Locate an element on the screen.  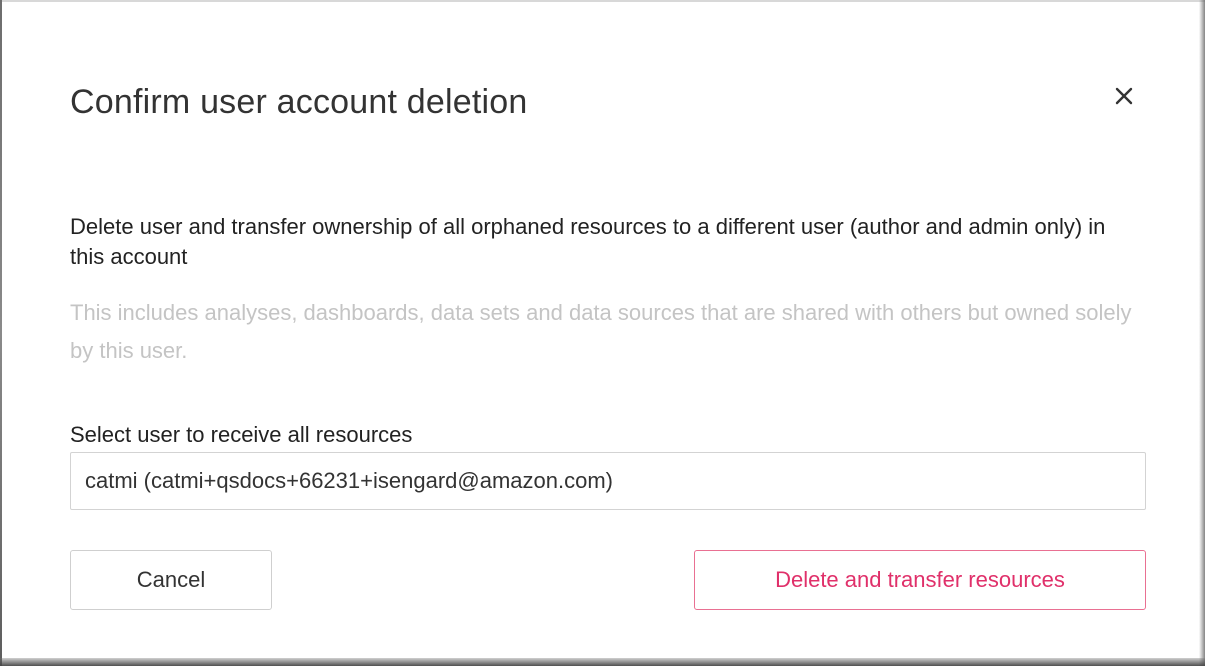
close-button is located at coordinates (1124, 96).